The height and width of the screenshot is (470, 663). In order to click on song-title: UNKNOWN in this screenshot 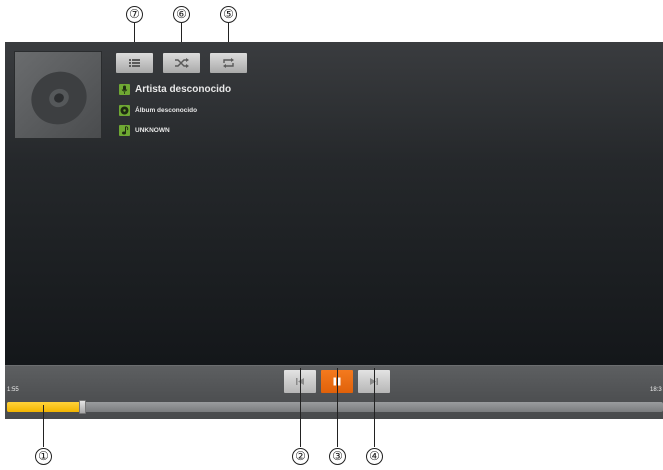, I will do `click(152, 130)`.